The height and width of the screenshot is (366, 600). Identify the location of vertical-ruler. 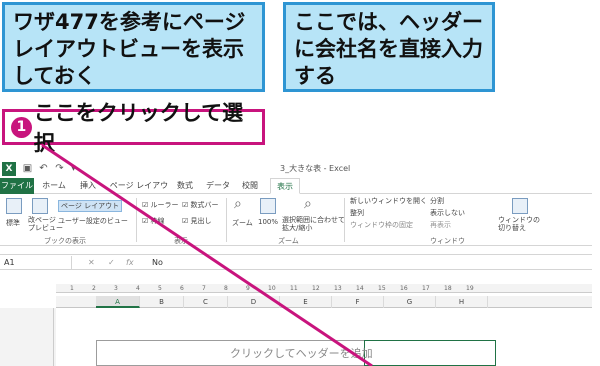
(49, 337).